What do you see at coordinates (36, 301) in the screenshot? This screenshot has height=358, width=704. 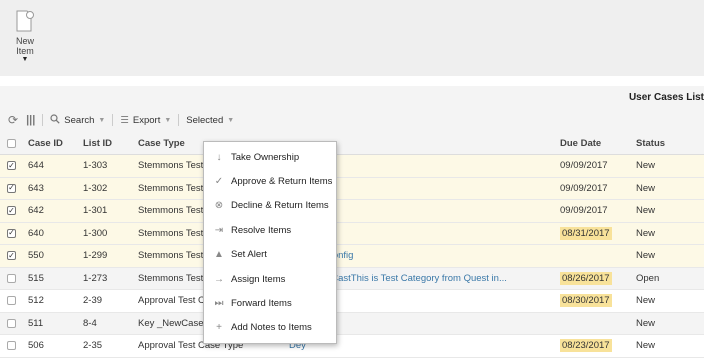 I see `case-id-cell: 512` at bounding box center [36, 301].